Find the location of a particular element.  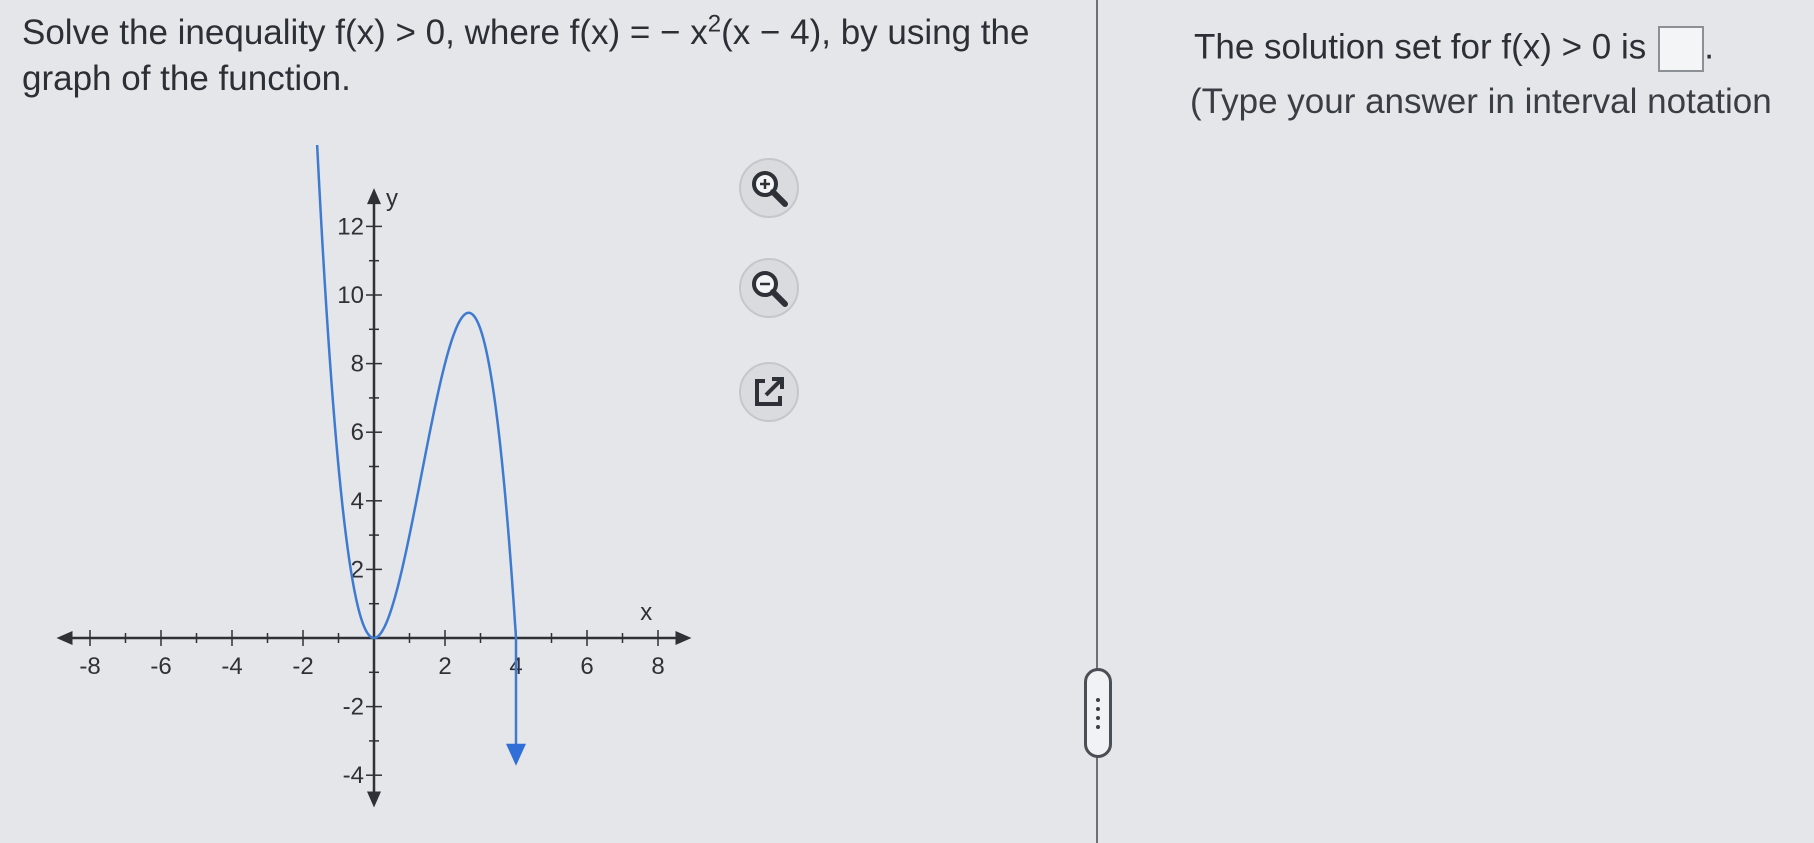

y-tick-label: 8 is located at coordinates (357, 364).